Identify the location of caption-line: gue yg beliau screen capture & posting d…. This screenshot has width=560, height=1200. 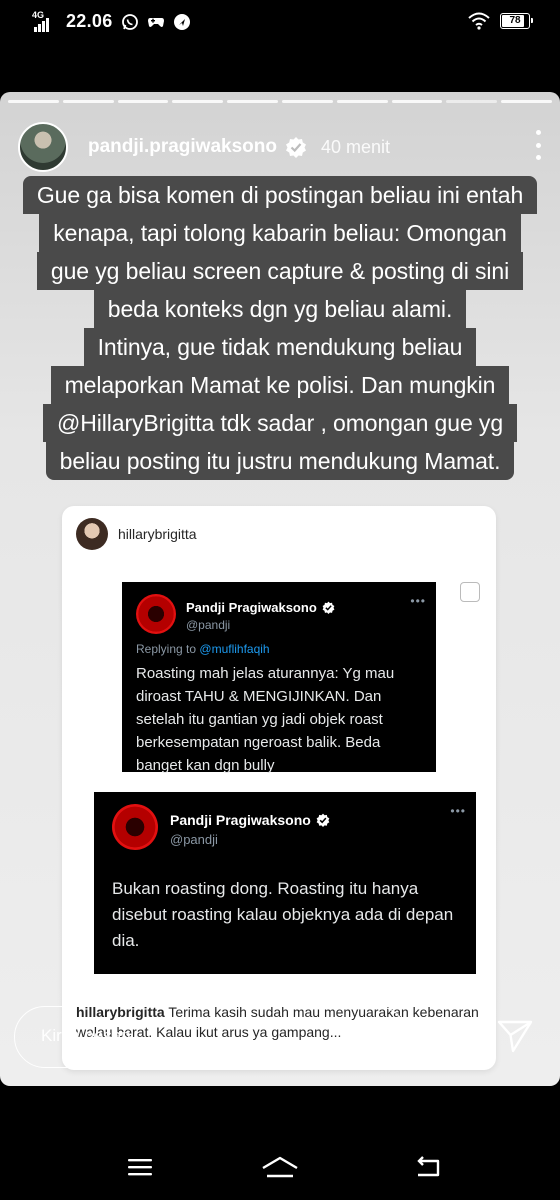
(280, 271).